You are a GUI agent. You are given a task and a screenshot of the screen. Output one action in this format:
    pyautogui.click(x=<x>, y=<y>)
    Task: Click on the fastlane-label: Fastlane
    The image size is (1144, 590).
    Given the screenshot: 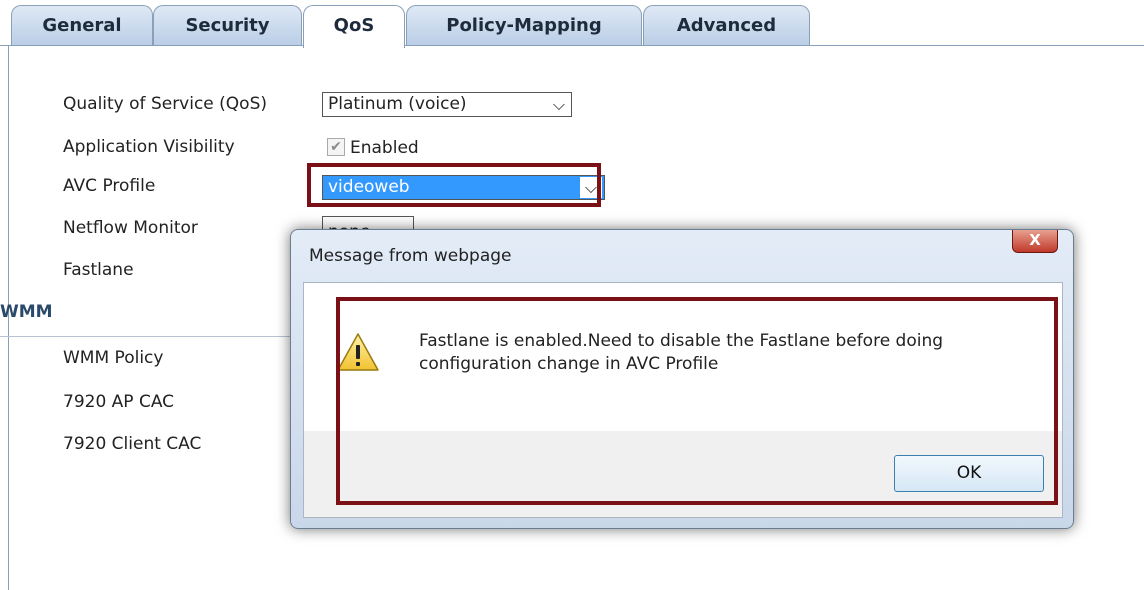 What is the action you would take?
    pyautogui.click(x=98, y=270)
    